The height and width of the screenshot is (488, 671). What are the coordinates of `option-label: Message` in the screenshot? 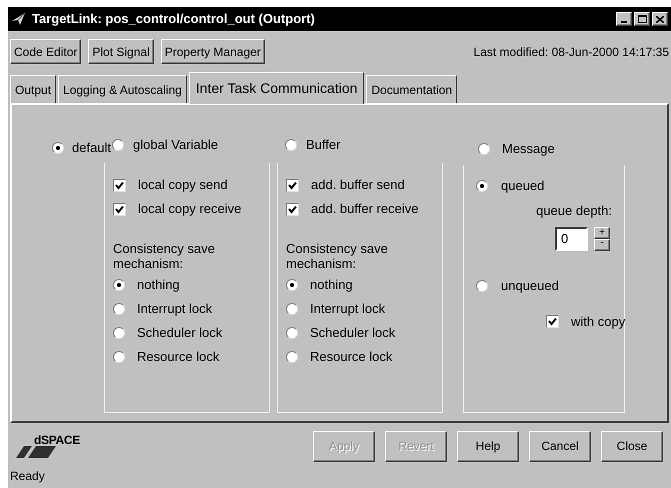 It's located at (528, 149).